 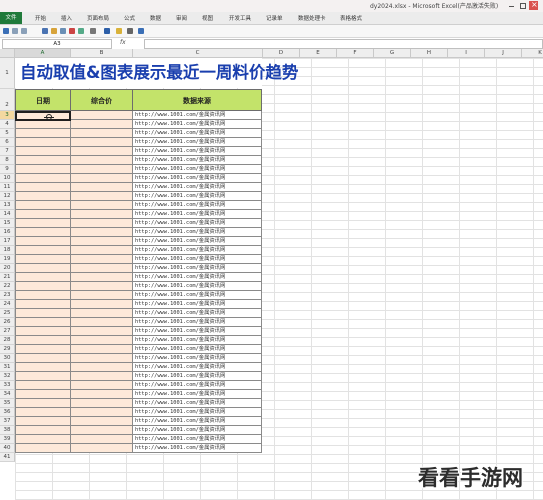 What do you see at coordinates (7, 214) in the screenshot?
I see `row-header: 14` at bounding box center [7, 214].